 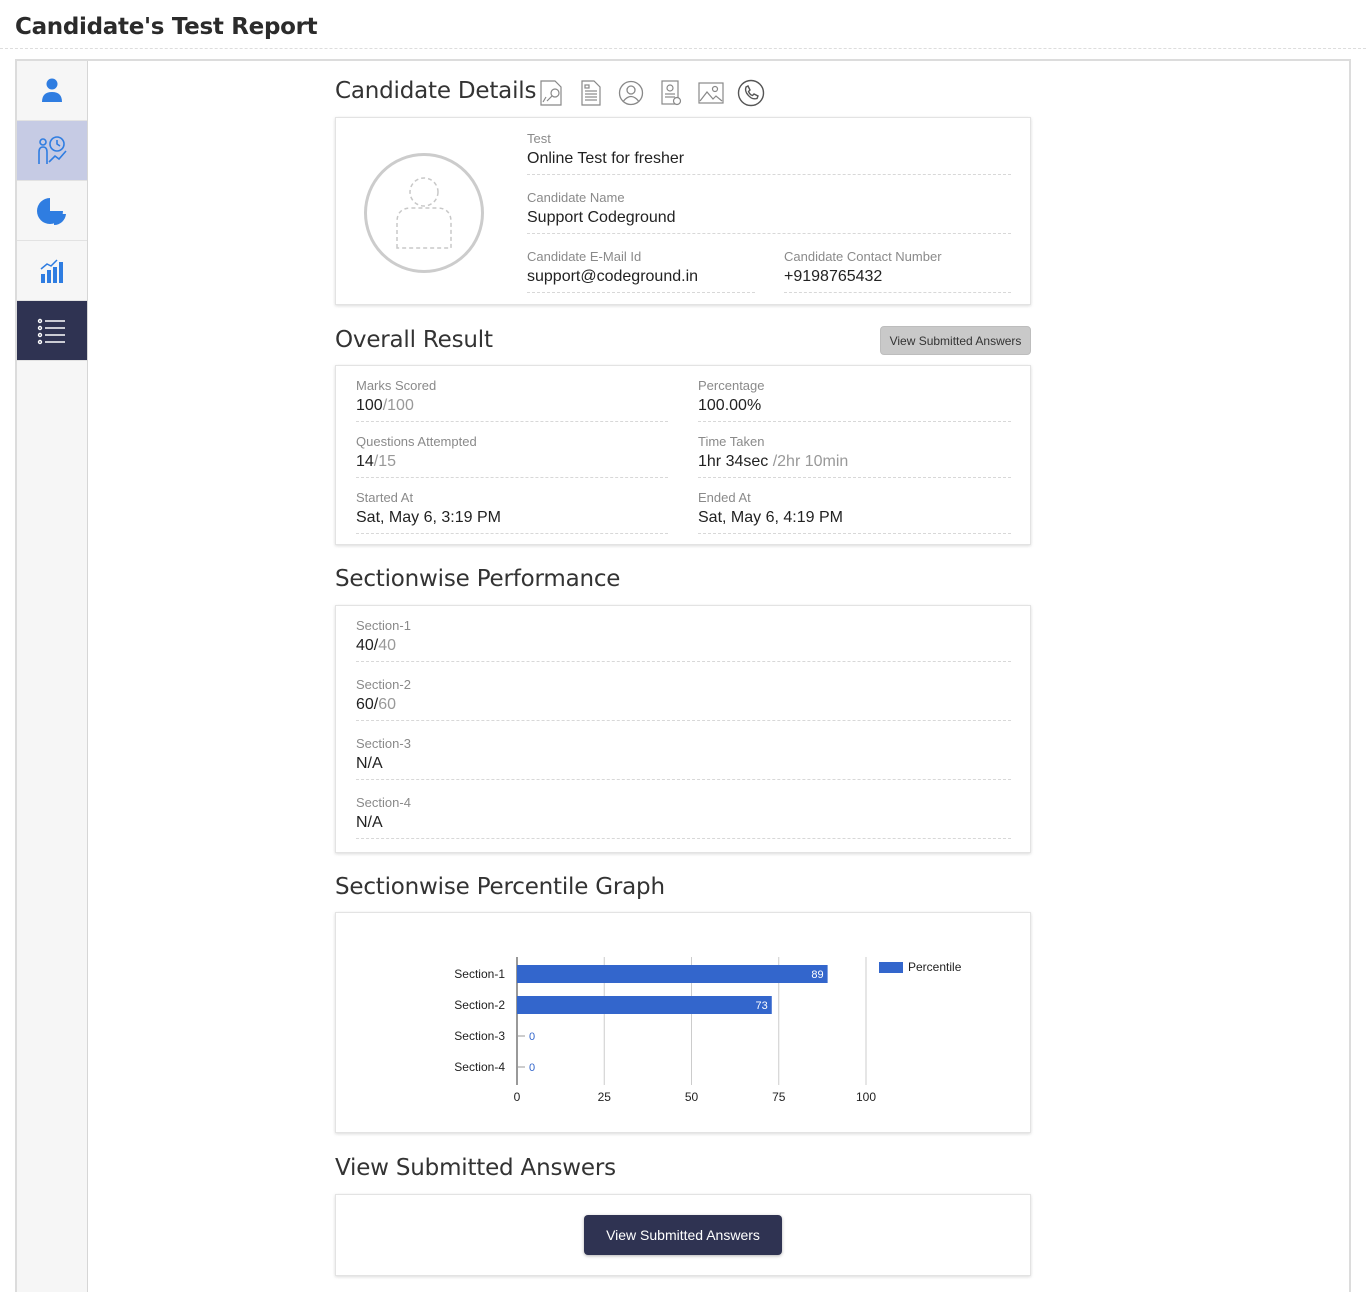 What do you see at coordinates (762, 1006) in the screenshot?
I see `bar-data-label: 73` at bounding box center [762, 1006].